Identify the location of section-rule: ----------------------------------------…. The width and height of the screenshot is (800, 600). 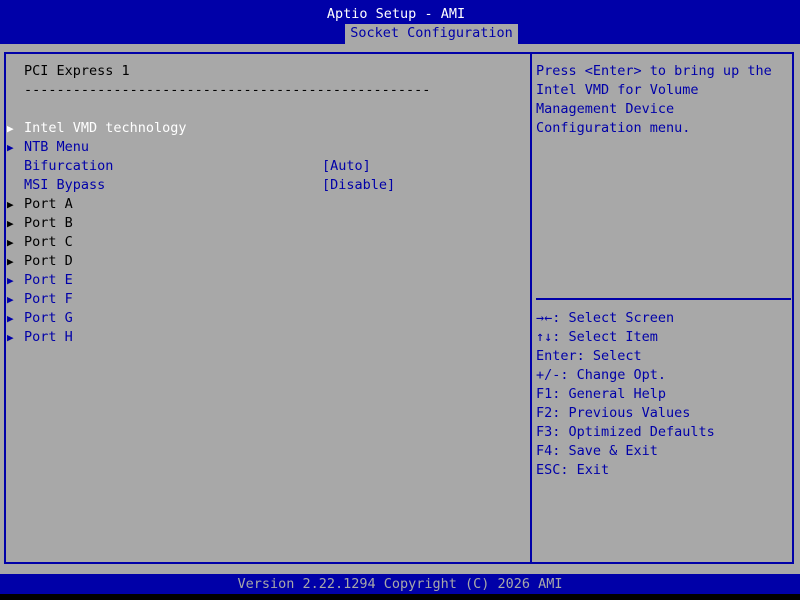
(227, 90).